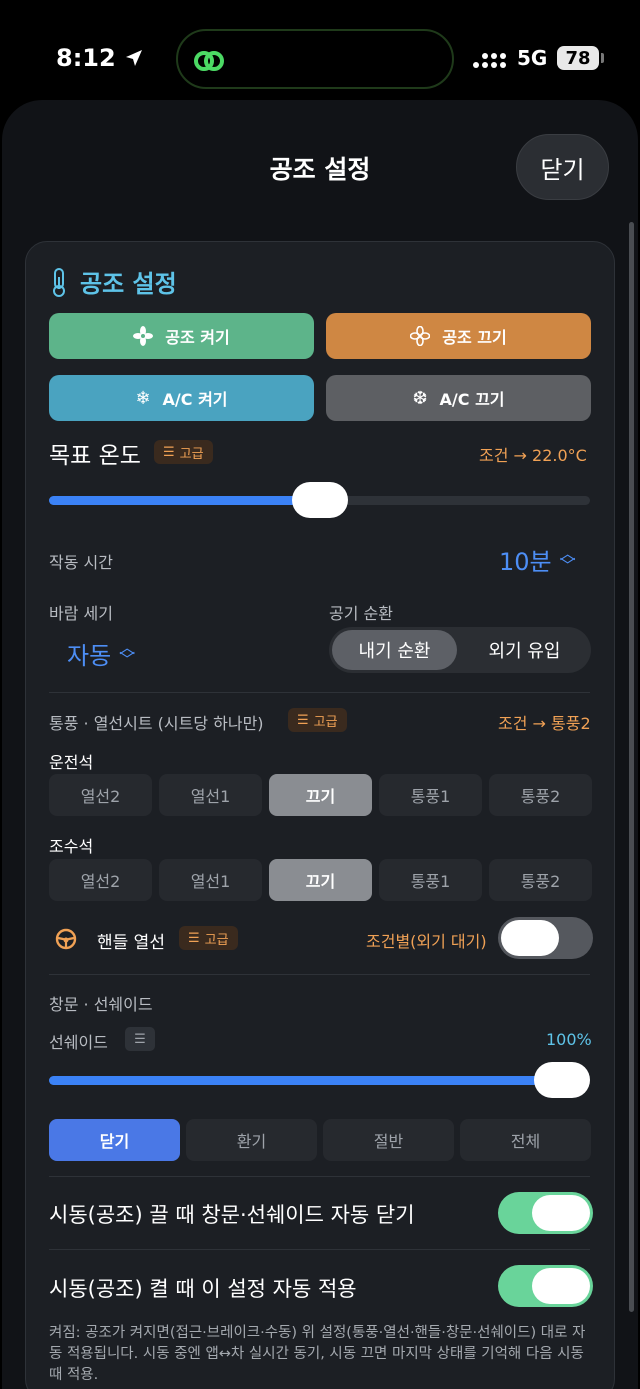 This screenshot has height=1389, width=640. What do you see at coordinates (156, 723) in the screenshot?
I see `seats-label: 통풍 · 열선시트 (시트당 하나만)` at bounding box center [156, 723].